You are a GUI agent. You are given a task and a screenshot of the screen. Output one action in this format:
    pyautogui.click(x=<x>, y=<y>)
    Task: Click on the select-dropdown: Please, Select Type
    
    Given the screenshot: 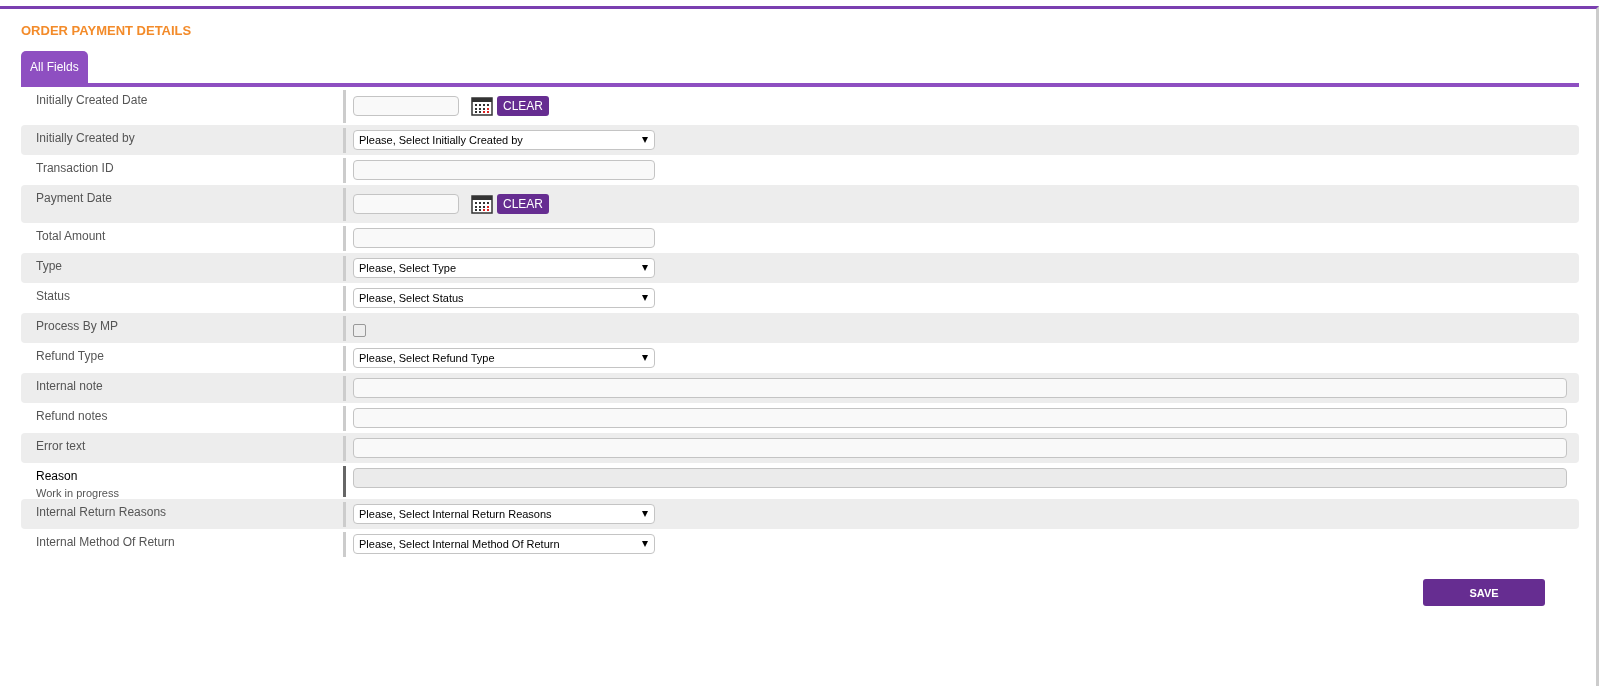 What is the action you would take?
    pyautogui.click(x=504, y=268)
    